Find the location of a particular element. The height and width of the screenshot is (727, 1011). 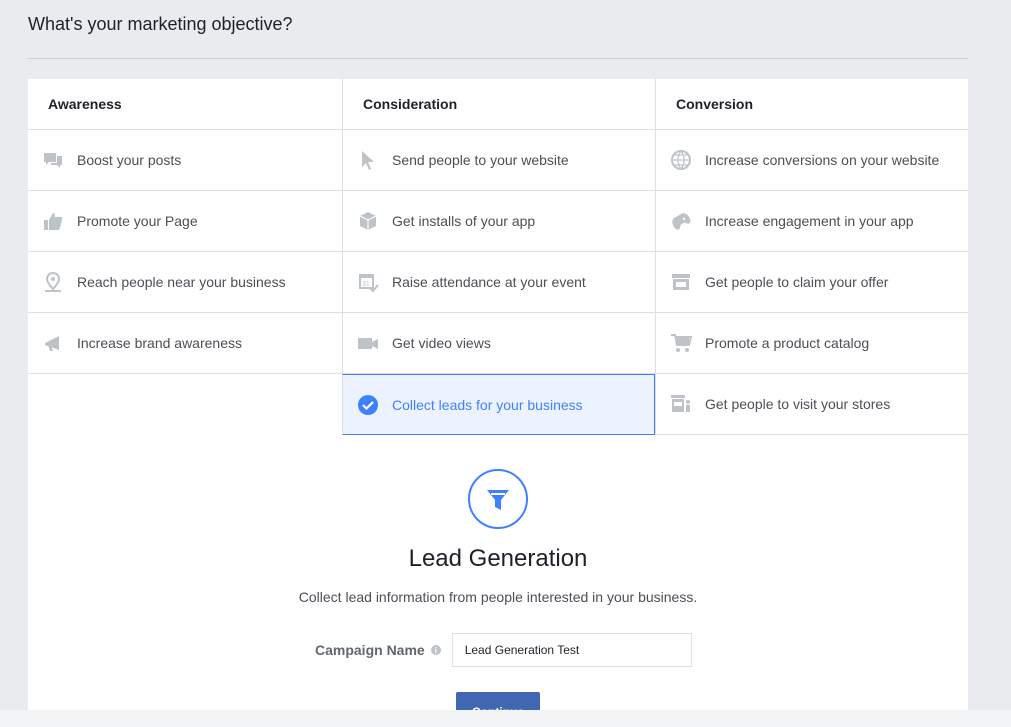

page-title: What's your marketing objective? is located at coordinates (160, 24).